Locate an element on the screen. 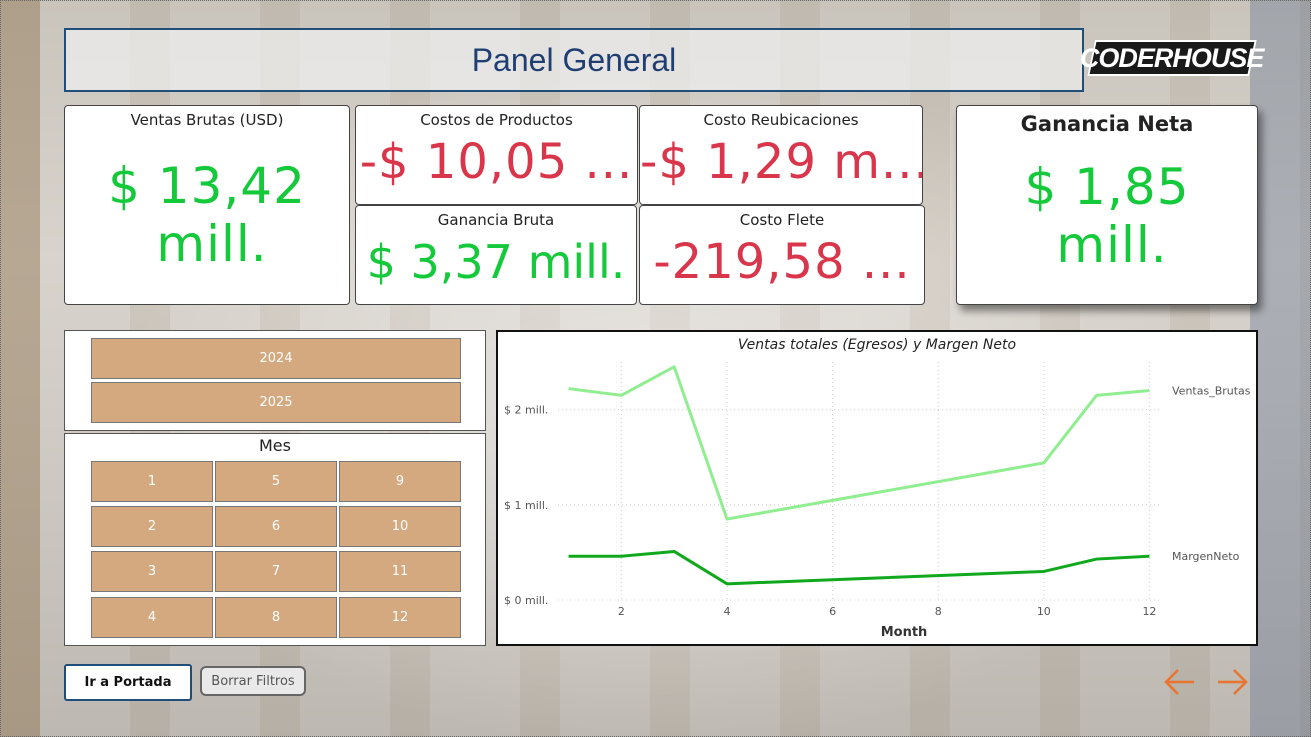 This screenshot has height=737, width=1311. month-button: 2 is located at coordinates (152, 526).